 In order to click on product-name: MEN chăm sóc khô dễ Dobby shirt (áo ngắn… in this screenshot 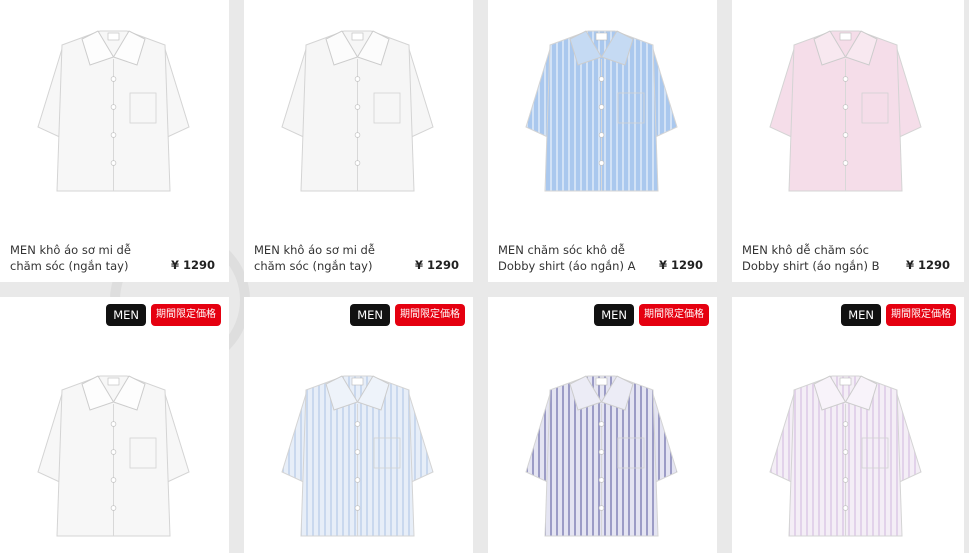, I will do `click(573, 258)`.